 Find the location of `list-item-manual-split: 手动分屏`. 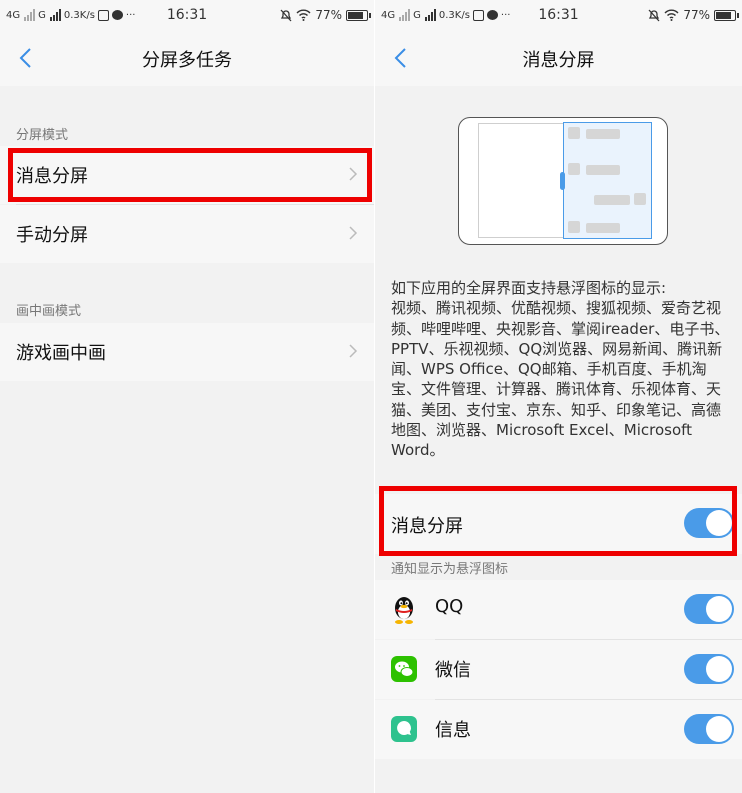

list-item-manual-split: 手动分屏 is located at coordinates (187, 234).